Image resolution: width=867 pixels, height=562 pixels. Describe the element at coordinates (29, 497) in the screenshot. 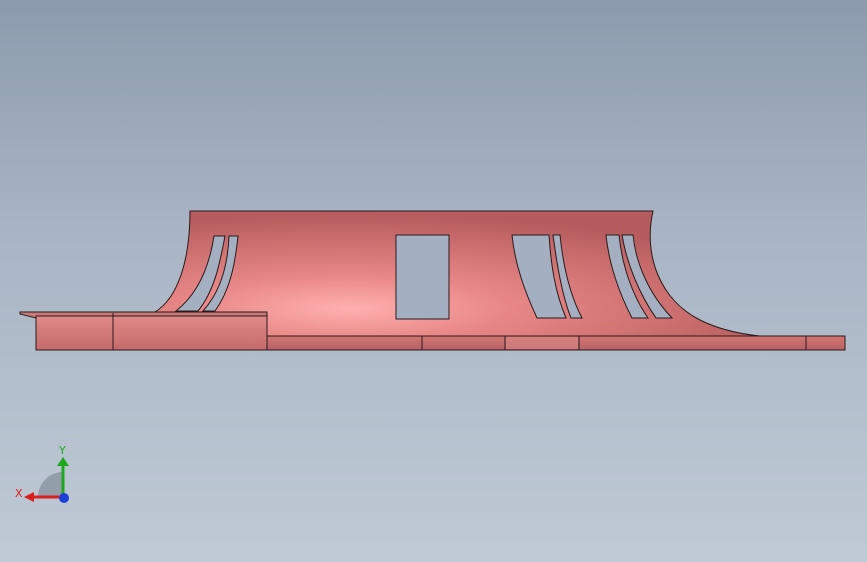

I see `x-axis-arrow` at that location.